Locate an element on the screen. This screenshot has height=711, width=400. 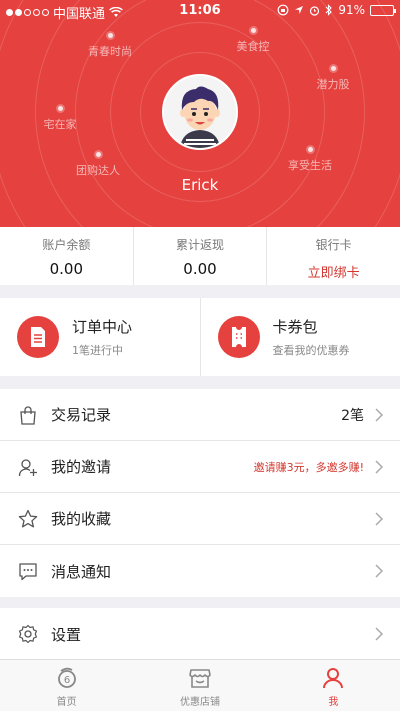
menu-item-notifications: 消息通知 is located at coordinates (200, 571).